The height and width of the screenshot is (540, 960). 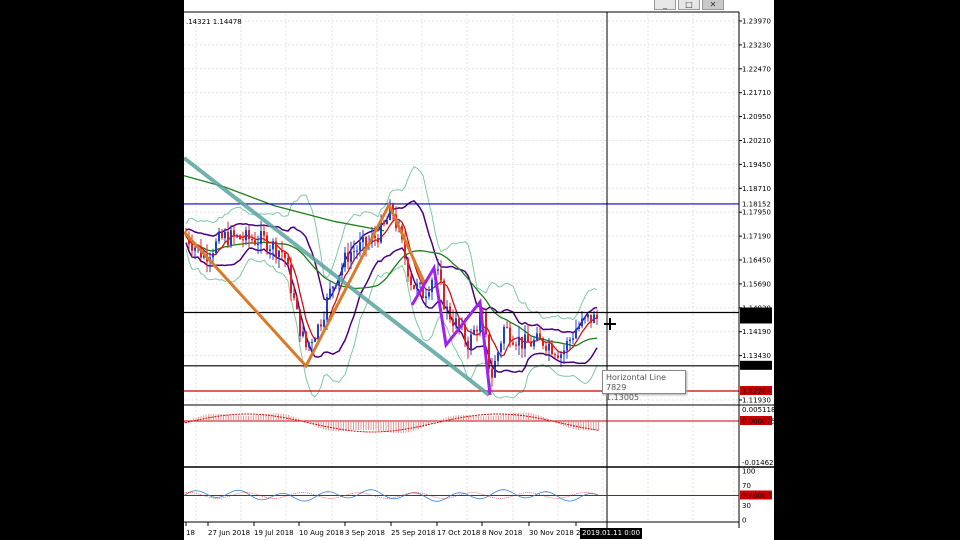 I want to click on time-tick-label: 17 Oct 2018, so click(x=458, y=533).